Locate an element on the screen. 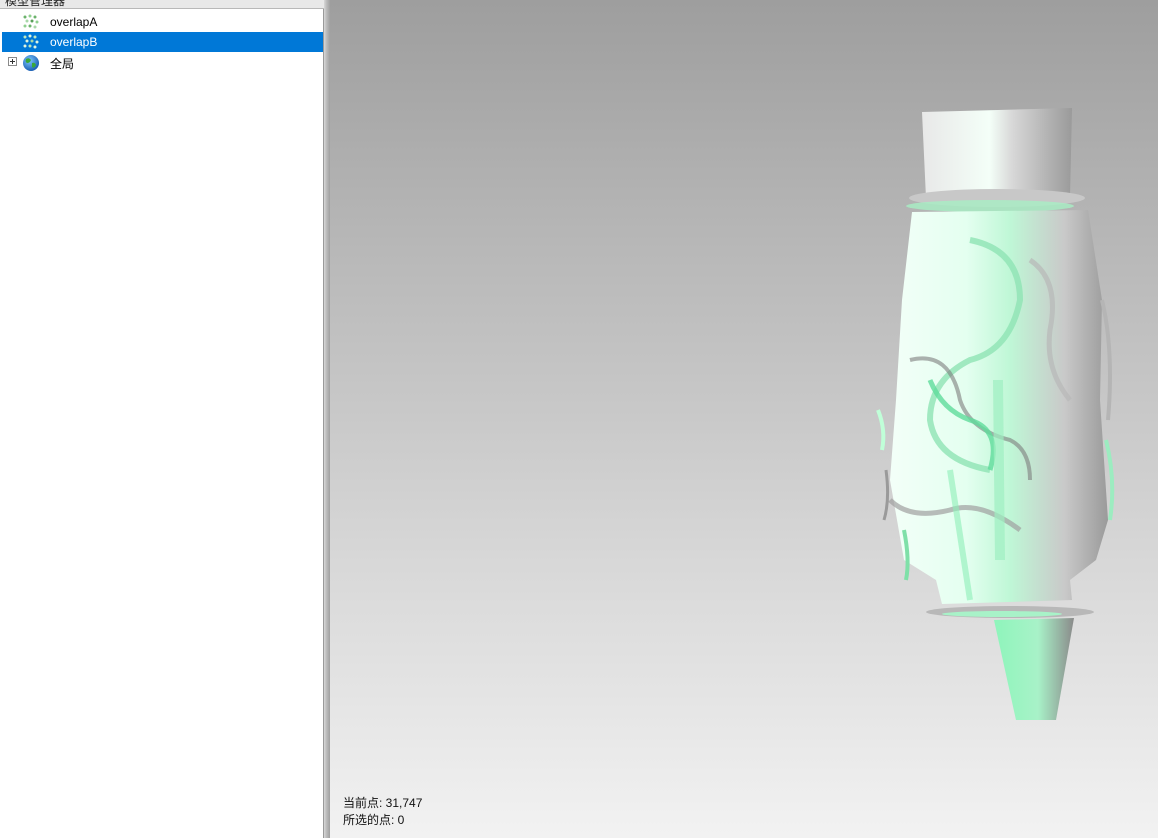  globe-icon is located at coordinates (31, 62).